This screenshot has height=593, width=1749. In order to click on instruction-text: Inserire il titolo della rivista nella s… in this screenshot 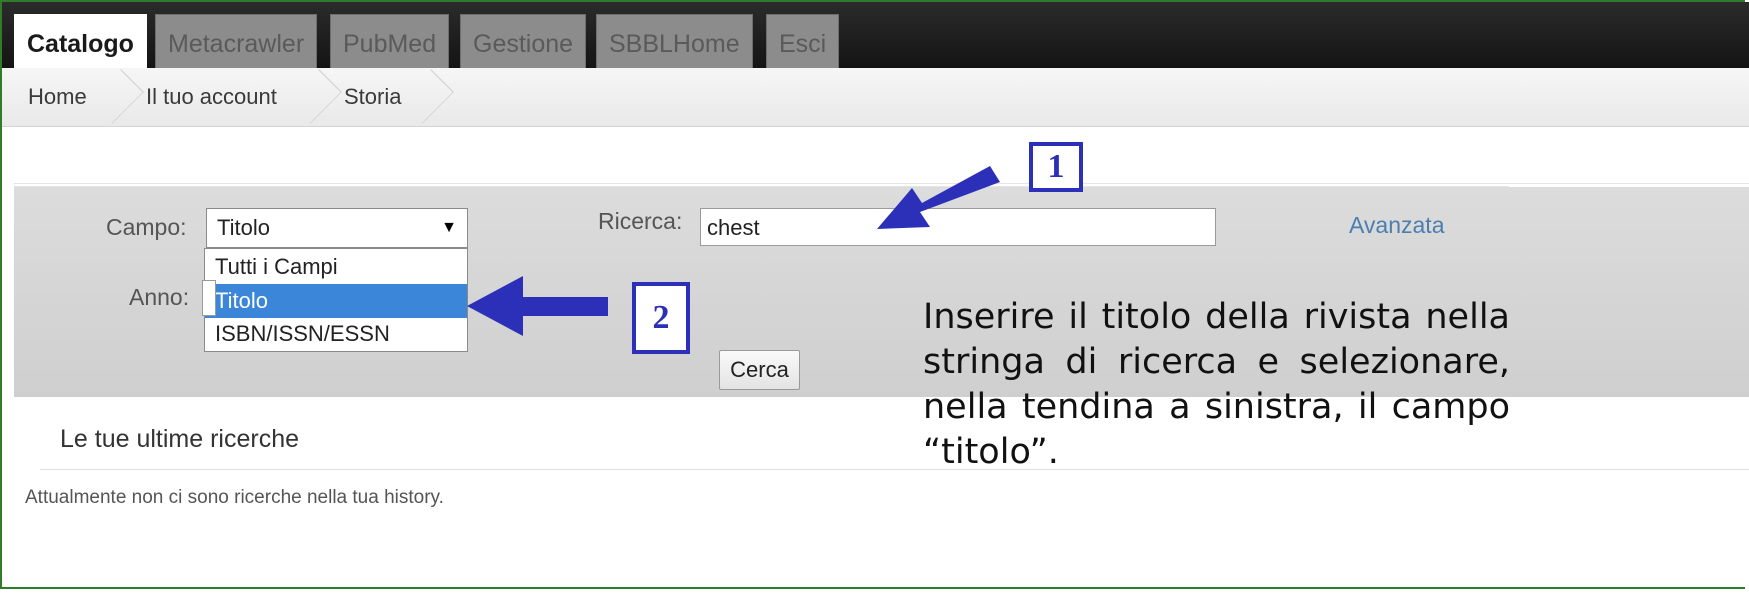, I will do `click(1216, 384)`.